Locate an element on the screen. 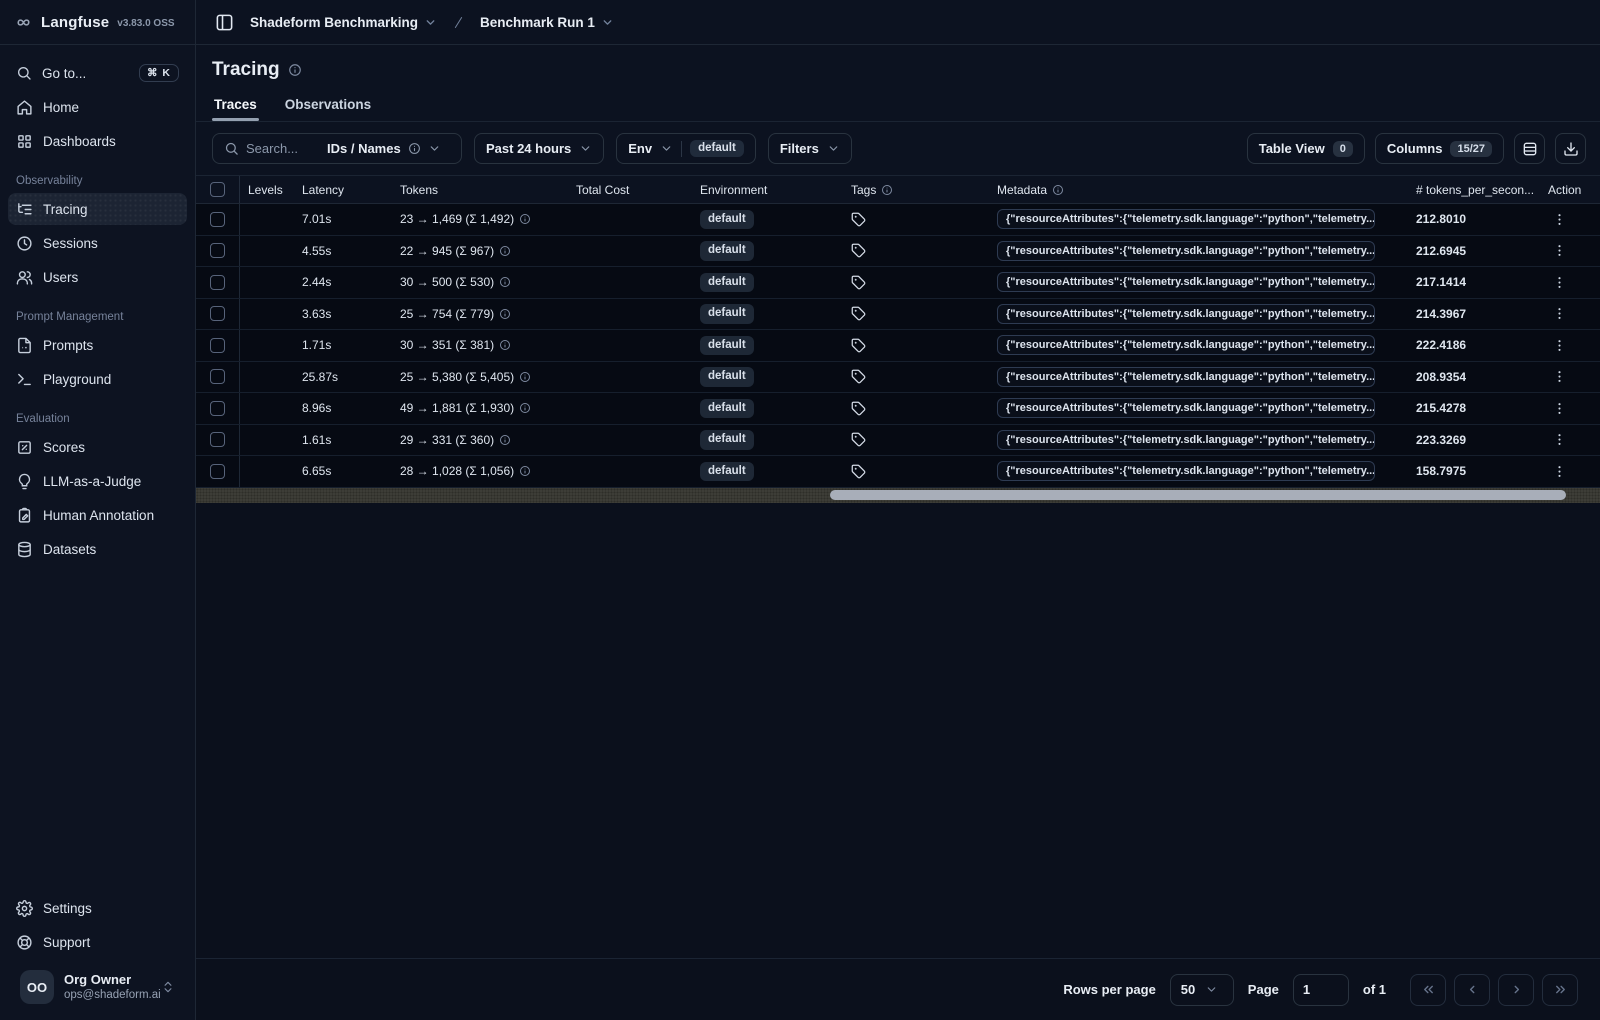 The width and height of the screenshot is (1600, 1020). search-input is located at coordinates (283, 148).